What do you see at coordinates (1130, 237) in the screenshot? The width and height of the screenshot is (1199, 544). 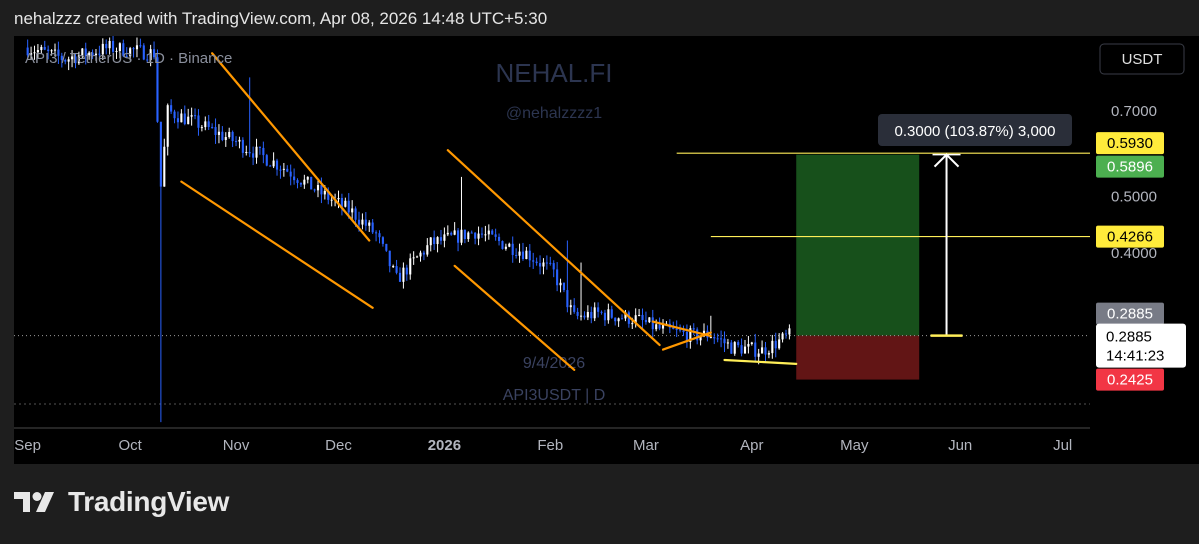 I see `price-tag-label: 0.4266` at bounding box center [1130, 237].